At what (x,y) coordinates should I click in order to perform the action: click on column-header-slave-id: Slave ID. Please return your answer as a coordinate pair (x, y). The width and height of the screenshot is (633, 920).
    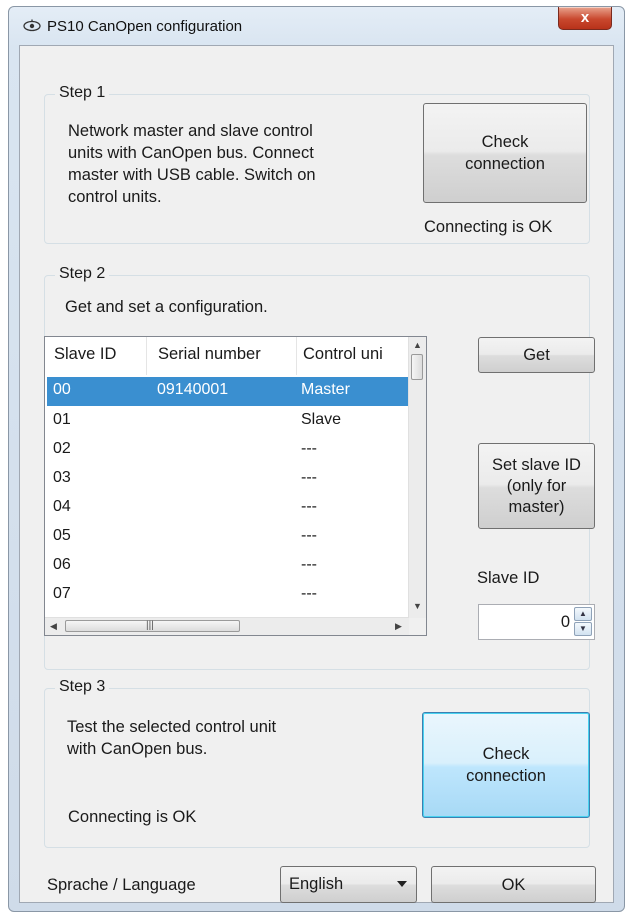
    Looking at the image, I should click on (99, 354).